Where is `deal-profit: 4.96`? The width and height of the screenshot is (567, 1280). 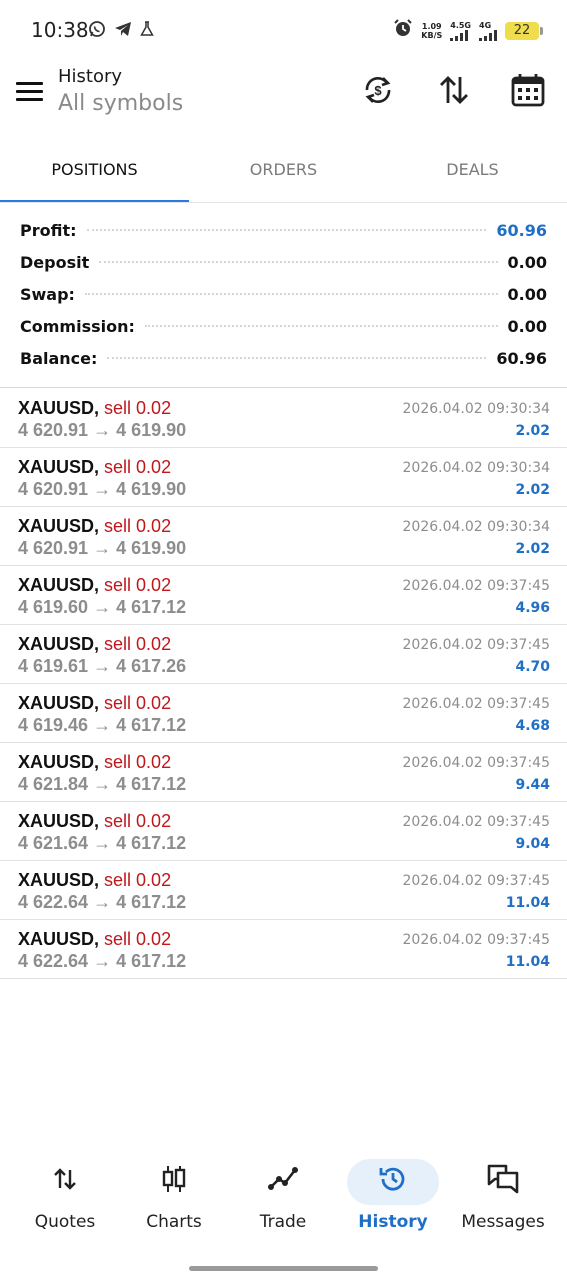
deal-profit: 4.96 is located at coordinates (532, 608).